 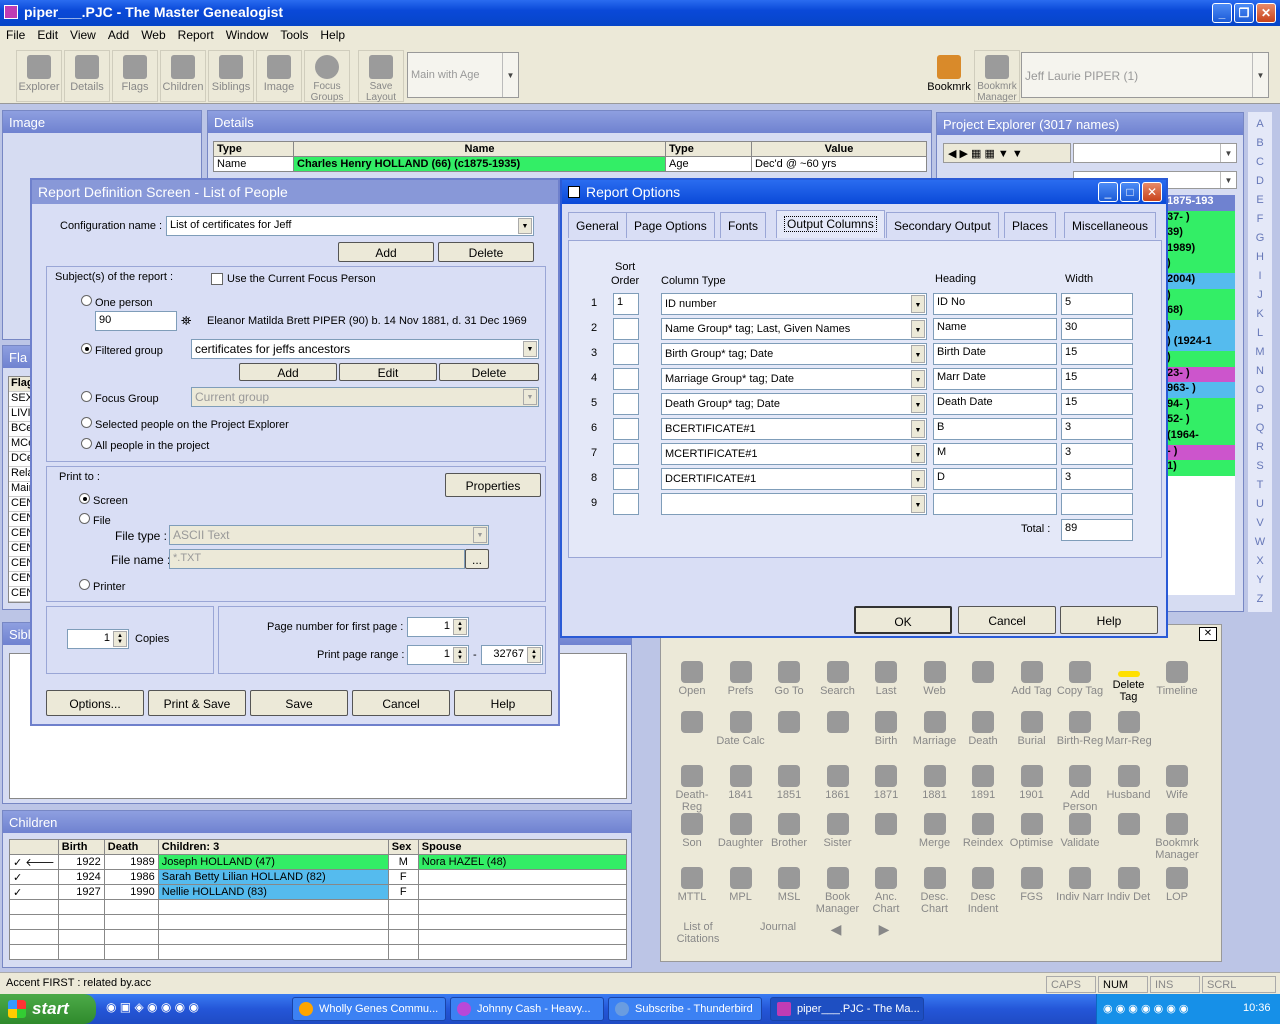 I want to click on palette-tool: Desc. Chart, so click(x=935, y=891).